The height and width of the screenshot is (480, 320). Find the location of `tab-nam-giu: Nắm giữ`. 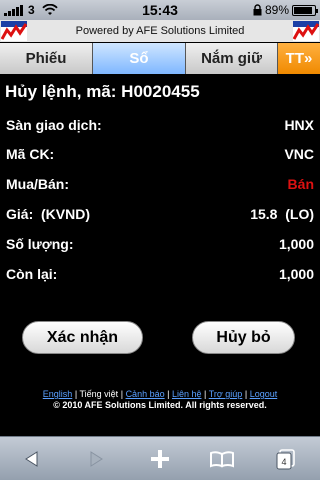

tab-nam-giu: Nắm giữ is located at coordinates (232, 58).